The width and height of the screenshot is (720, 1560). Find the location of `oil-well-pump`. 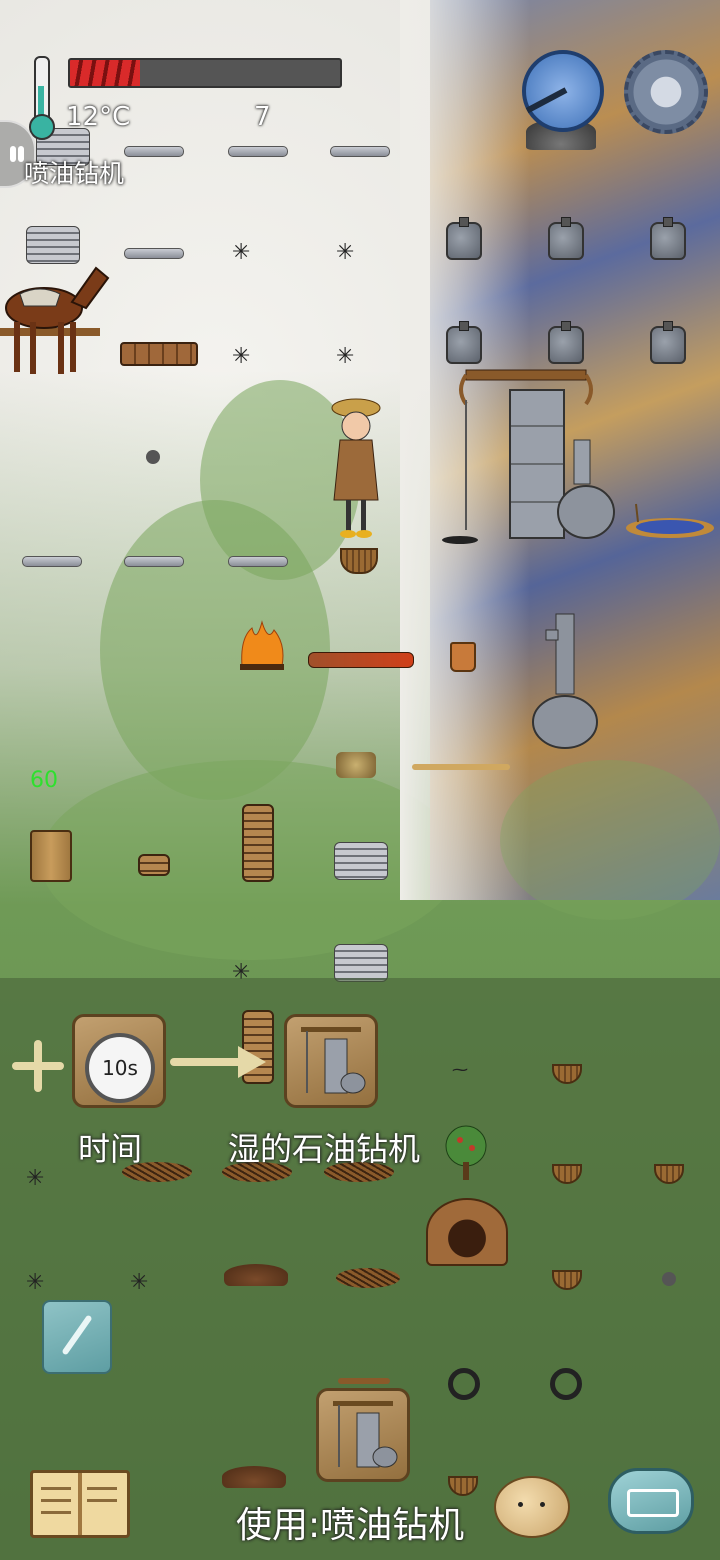

oil-well-pump is located at coordinates (565, 680).